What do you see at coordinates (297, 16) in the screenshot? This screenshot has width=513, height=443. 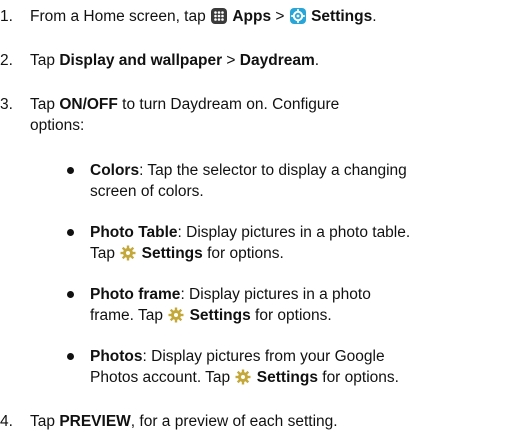 I see `settings-gear-icon` at bounding box center [297, 16].